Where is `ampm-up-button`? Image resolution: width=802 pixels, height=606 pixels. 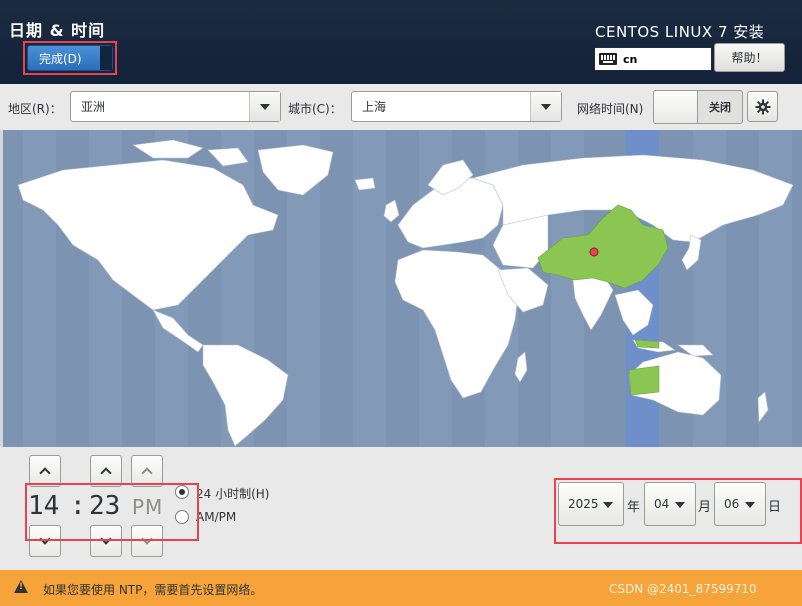 ampm-up-button is located at coordinates (147, 471).